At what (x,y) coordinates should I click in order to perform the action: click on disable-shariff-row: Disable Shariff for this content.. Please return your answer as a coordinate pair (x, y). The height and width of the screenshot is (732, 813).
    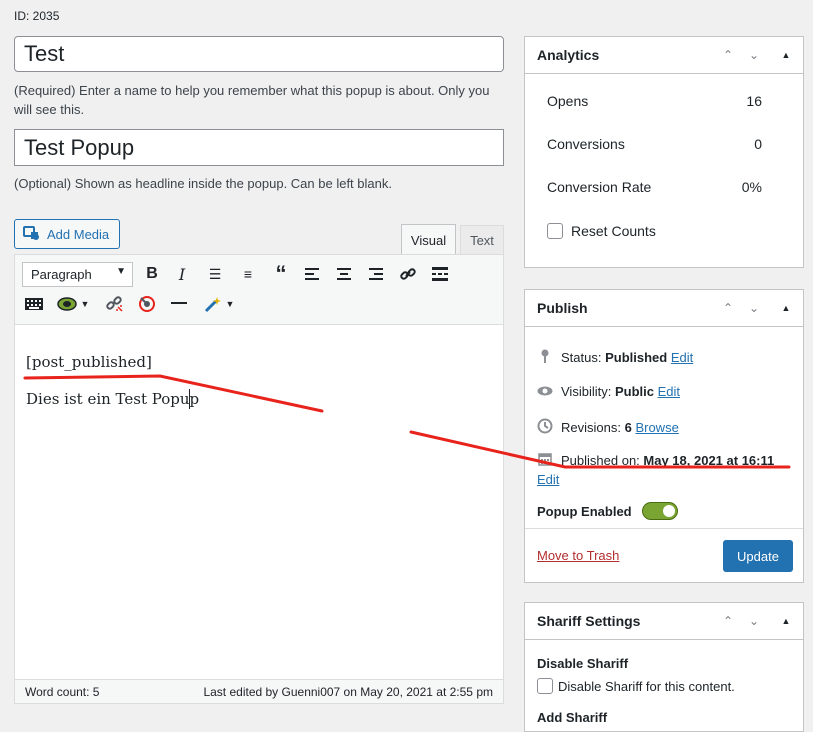
    Looking at the image, I should click on (636, 686).